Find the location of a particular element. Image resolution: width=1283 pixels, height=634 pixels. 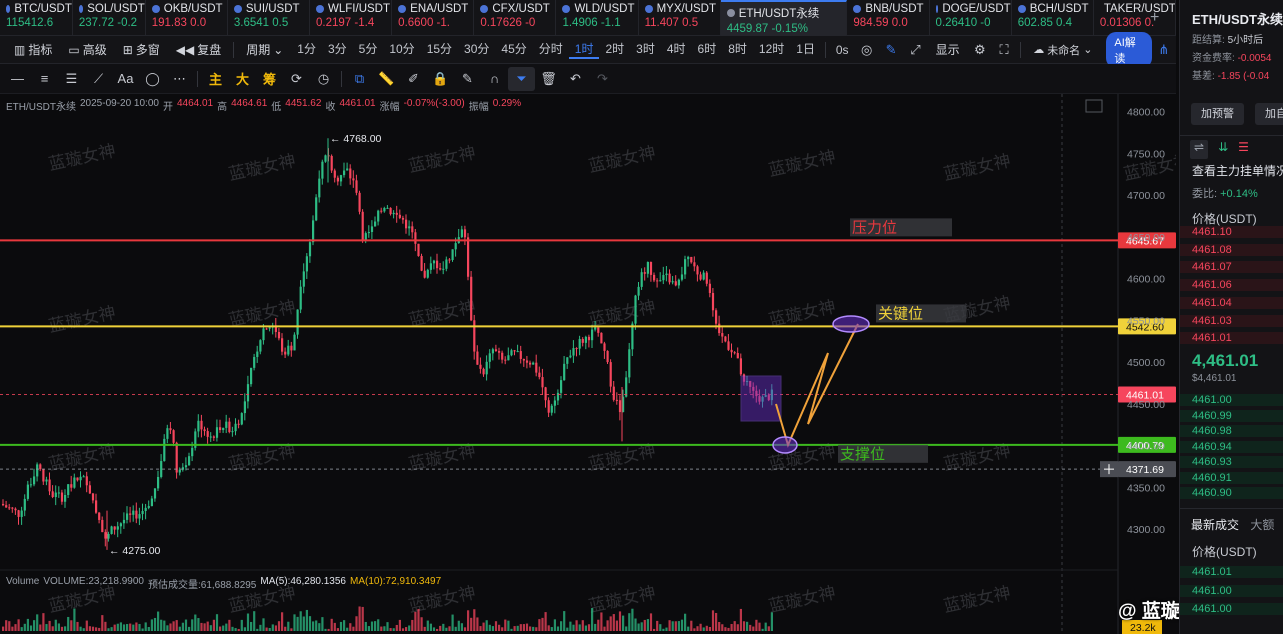

ask-price: 4461.07 is located at coordinates (1231, 267).